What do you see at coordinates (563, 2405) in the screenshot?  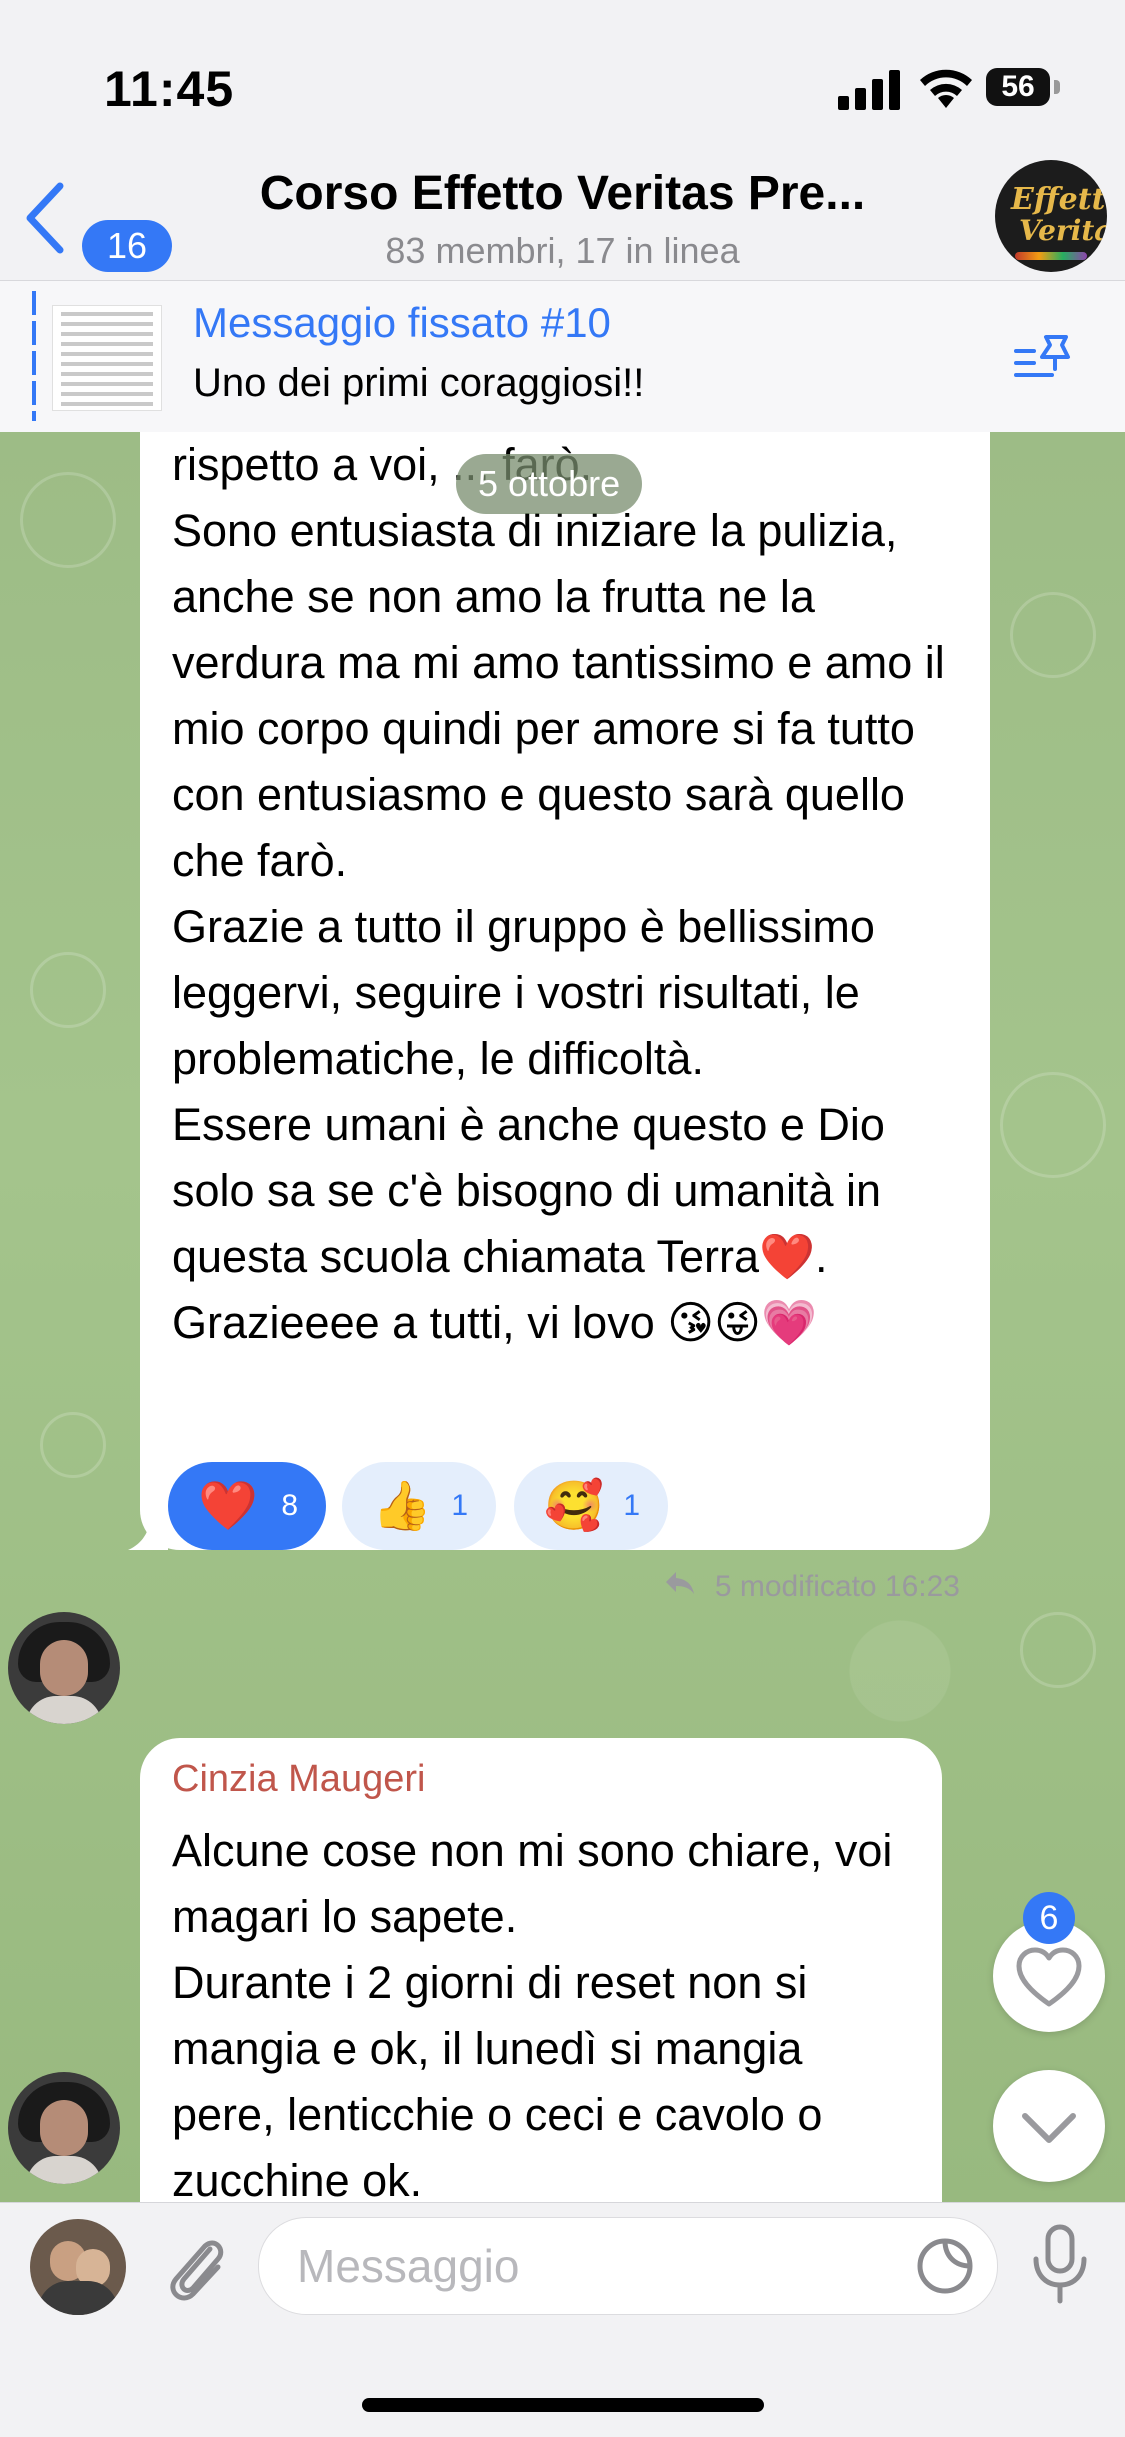 I see `home-indicator` at bounding box center [563, 2405].